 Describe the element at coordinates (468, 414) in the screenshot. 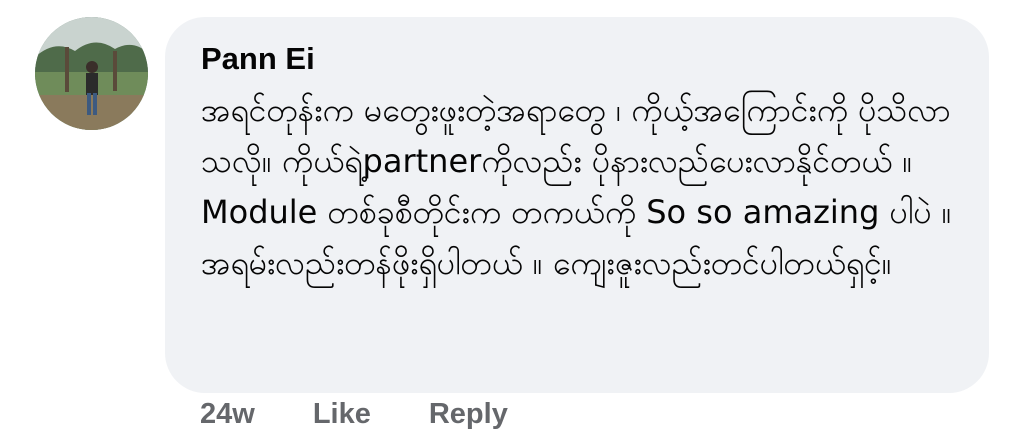

I see `reply-button: Reply` at that location.